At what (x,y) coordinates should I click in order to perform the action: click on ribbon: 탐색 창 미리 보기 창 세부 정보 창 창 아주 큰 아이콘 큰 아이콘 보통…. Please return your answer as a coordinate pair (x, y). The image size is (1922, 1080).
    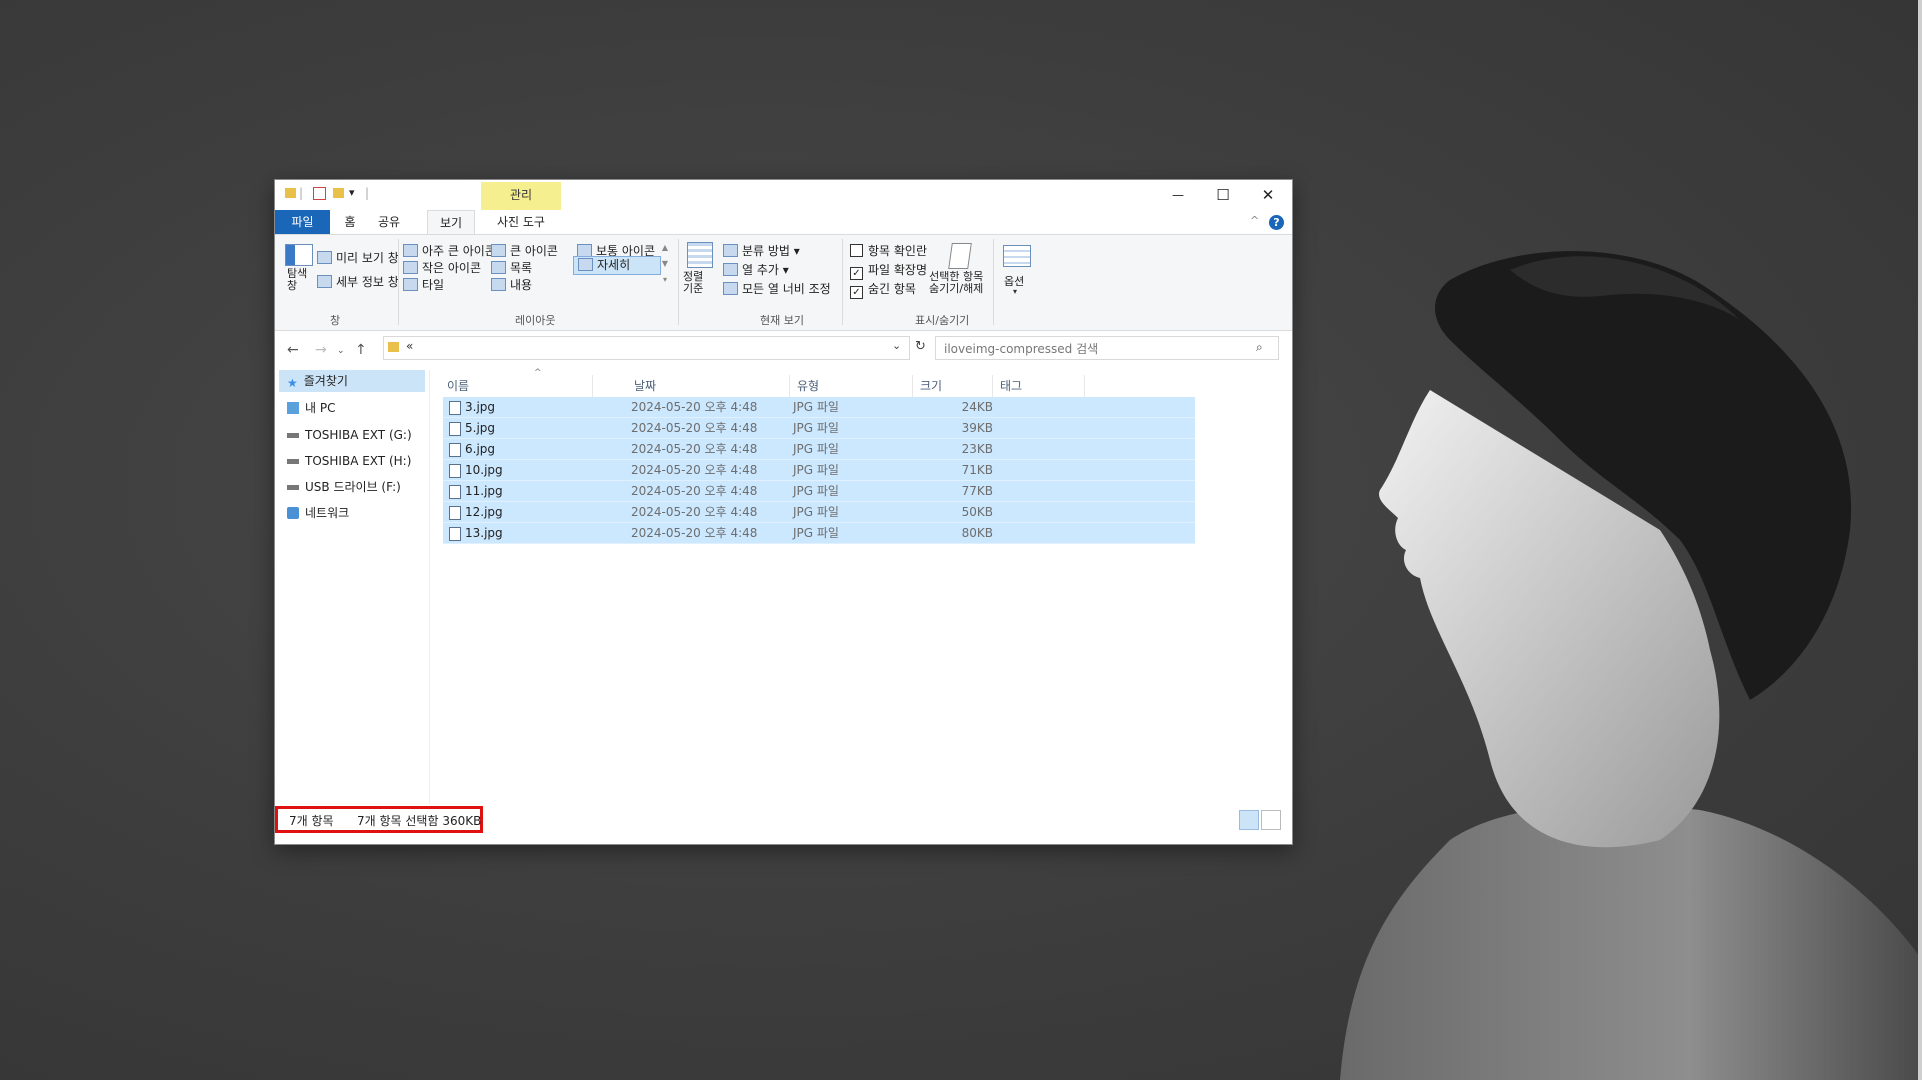
    Looking at the image, I should click on (783, 282).